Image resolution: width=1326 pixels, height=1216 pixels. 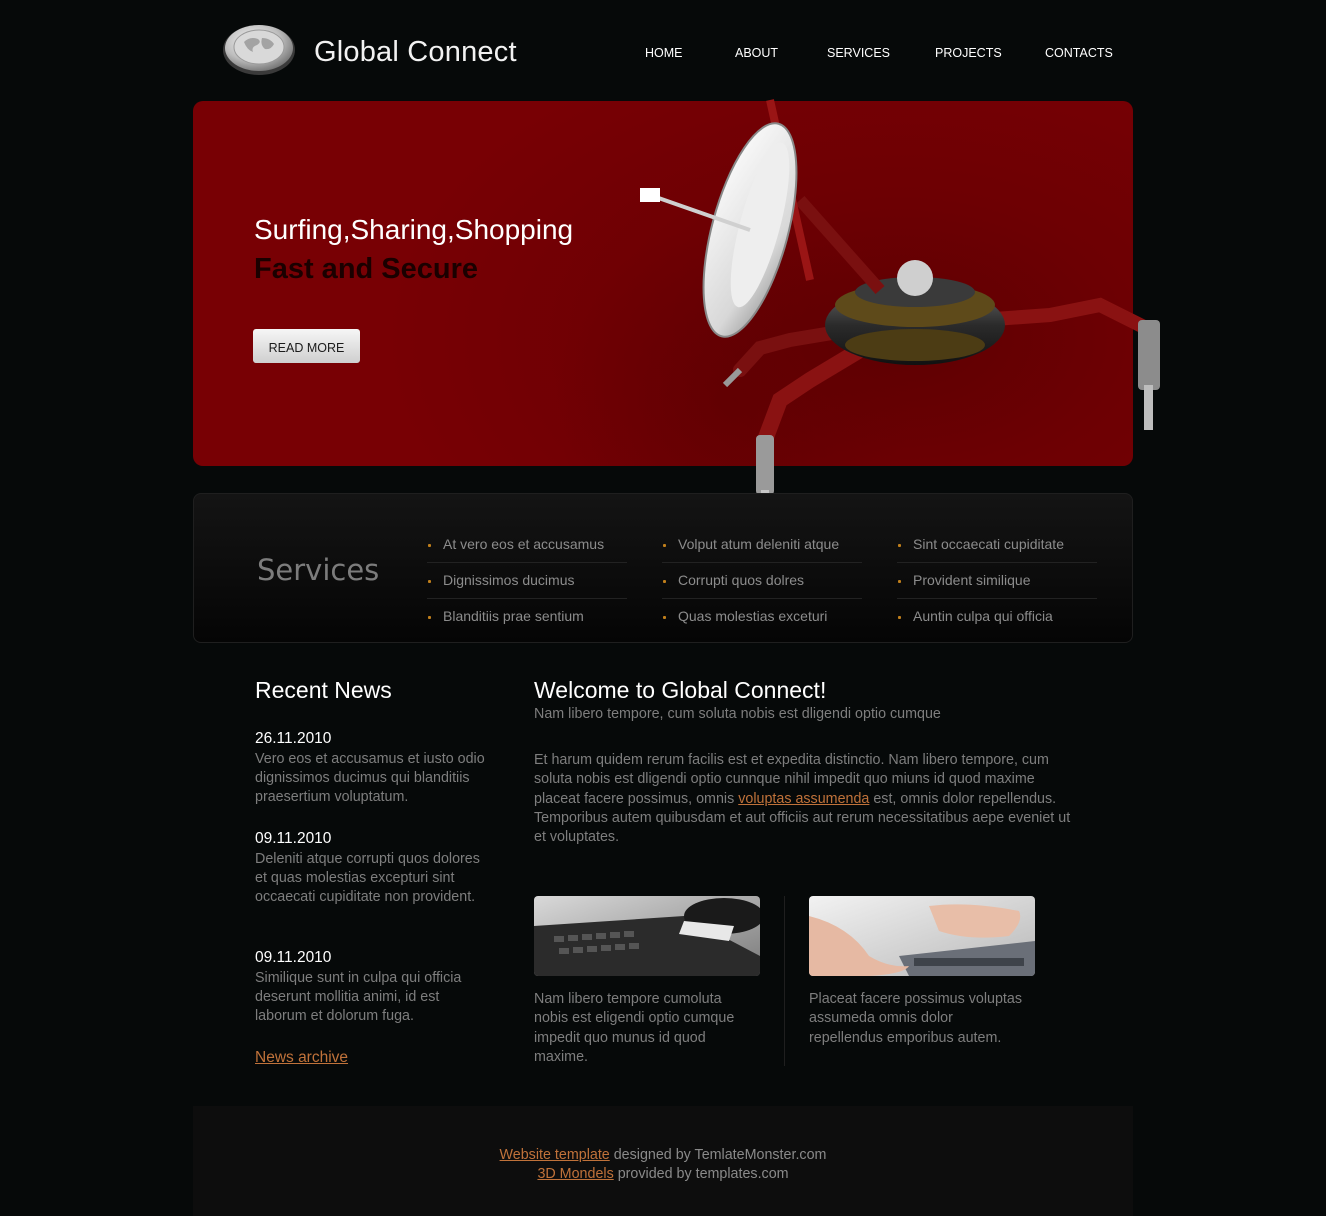 What do you see at coordinates (680, 690) in the screenshot?
I see `welcome-title: Welcome to Global Connect!` at bounding box center [680, 690].